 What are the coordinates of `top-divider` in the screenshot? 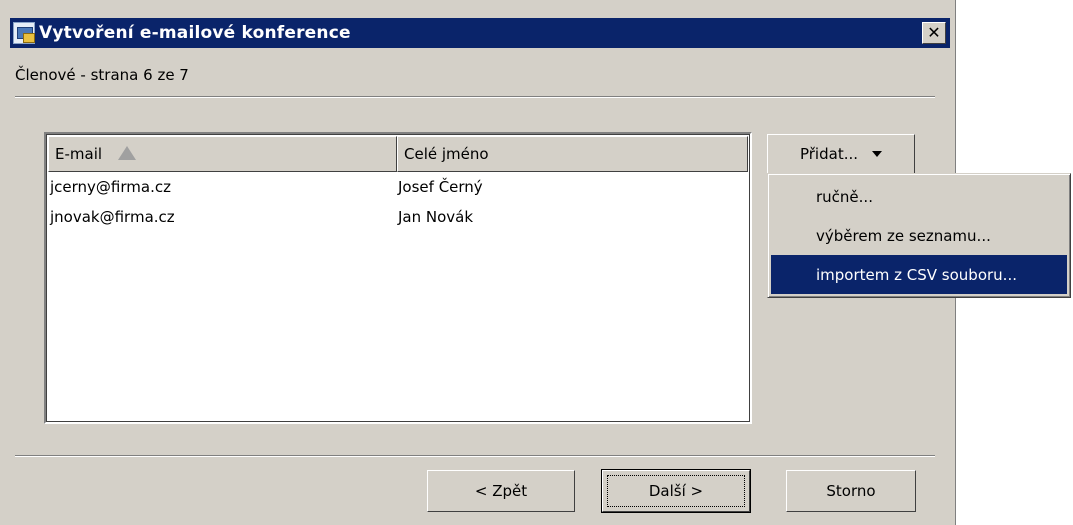 It's located at (475, 97).